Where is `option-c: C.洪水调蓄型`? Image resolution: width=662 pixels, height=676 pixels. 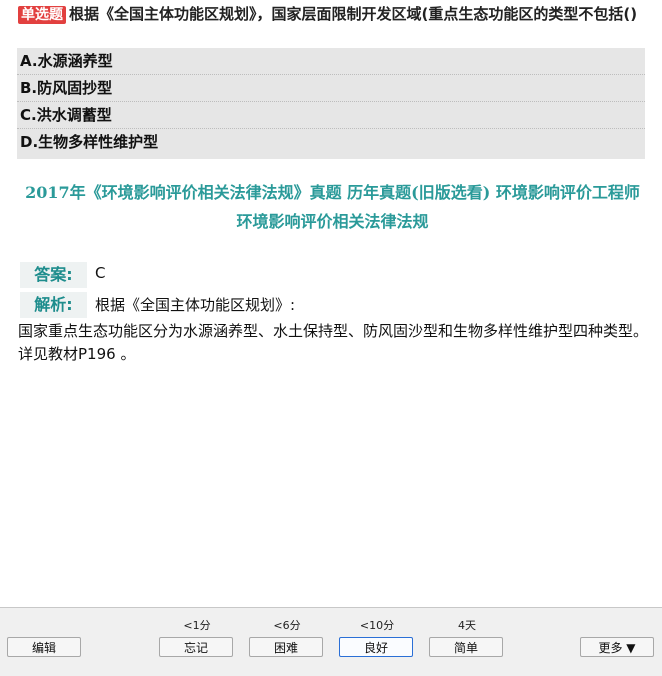
option-c: C.洪水调蓄型 is located at coordinates (331, 115).